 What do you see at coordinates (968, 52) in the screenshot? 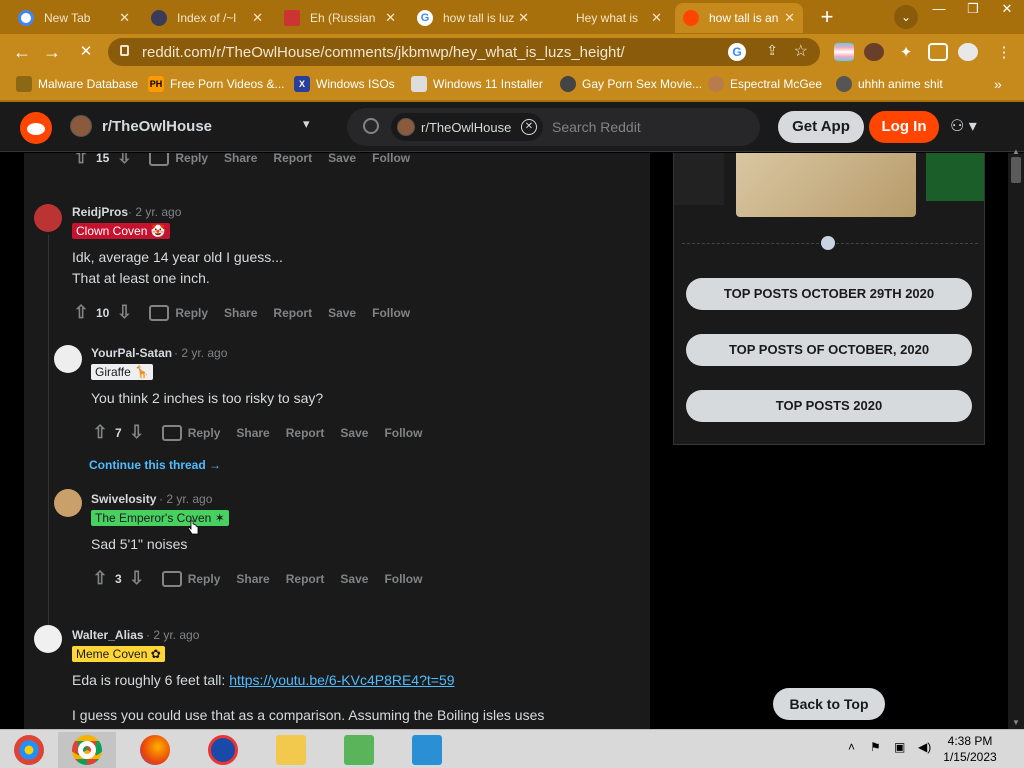
I see `profile-icon` at bounding box center [968, 52].